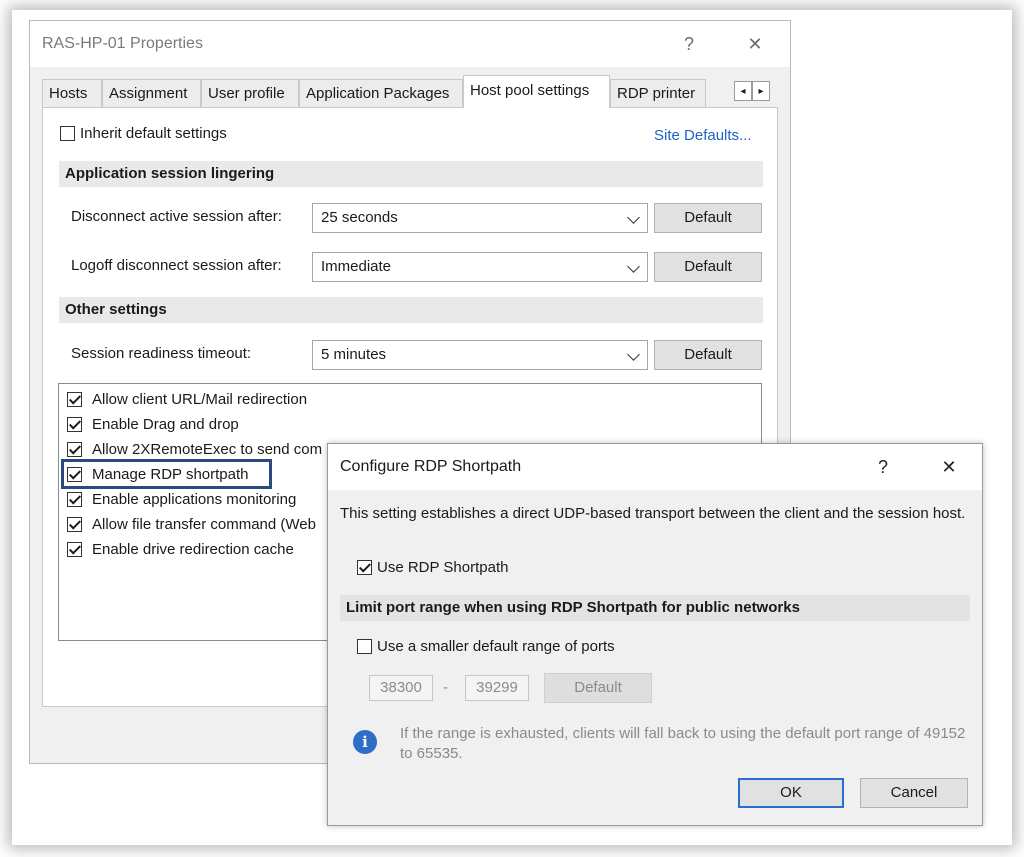  What do you see at coordinates (949, 467) in the screenshot?
I see `dialog-close-icon: ✕` at bounding box center [949, 467].